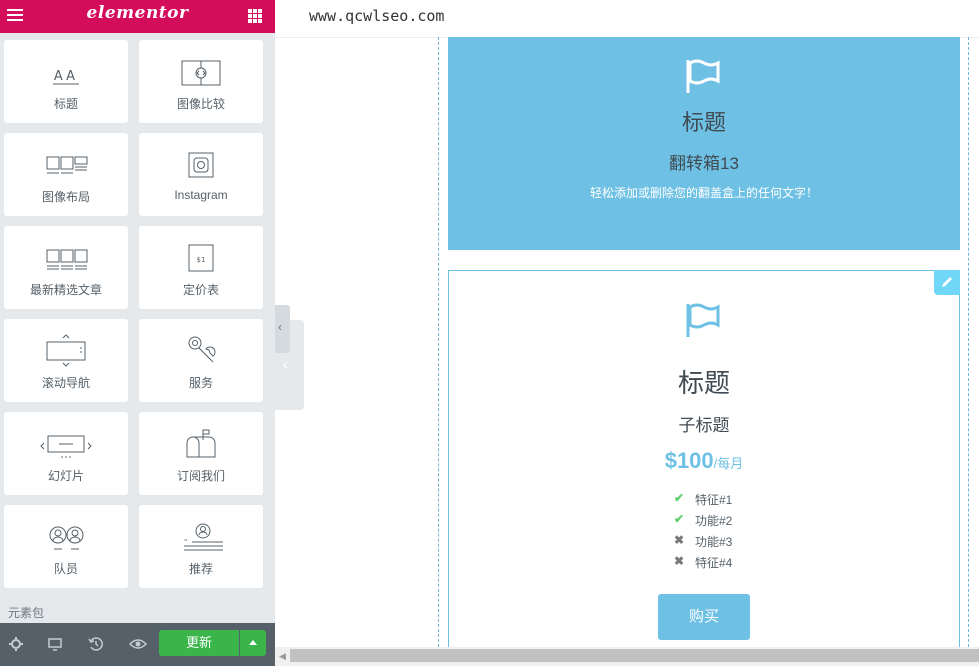 This screenshot has width=979, height=666. What do you see at coordinates (689, 460) in the screenshot?
I see `price-value: $100` at bounding box center [689, 460].